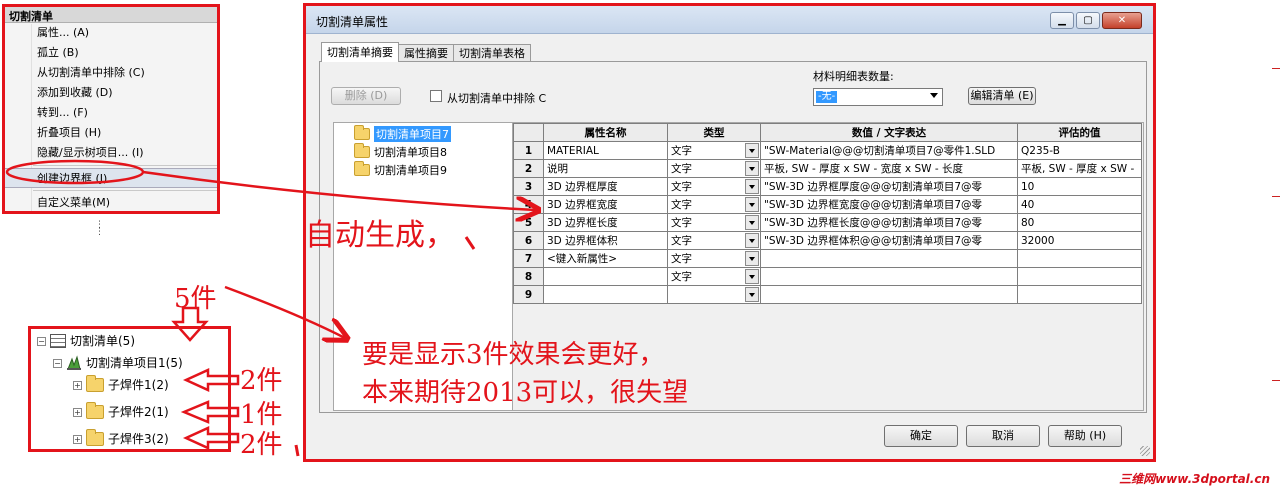 The image size is (1280, 491). Describe the element at coordinates (889, 186) in the screenshot. I see `grid-cell-expression: "SW-3D 边界框厚度@@@切割清单项目7@零` at that location.